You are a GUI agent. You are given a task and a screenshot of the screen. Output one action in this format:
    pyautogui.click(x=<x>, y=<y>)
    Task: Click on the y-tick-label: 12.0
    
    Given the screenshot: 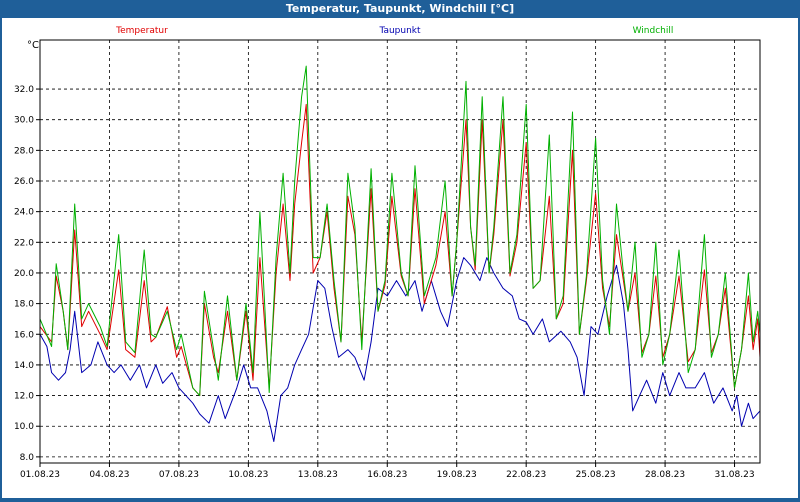 What is the action you would take?
    pyautogui.click(x=24, y=397)
    